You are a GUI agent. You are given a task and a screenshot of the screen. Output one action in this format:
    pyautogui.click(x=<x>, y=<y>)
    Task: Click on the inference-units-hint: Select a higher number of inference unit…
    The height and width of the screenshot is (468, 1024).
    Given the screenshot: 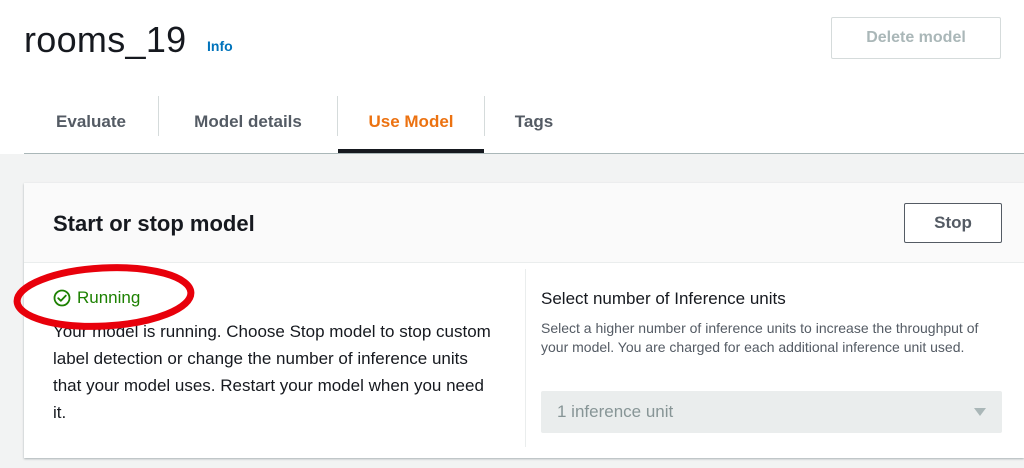 What is the action you would take?
    pyautogui.click(x=760, y=337)
    